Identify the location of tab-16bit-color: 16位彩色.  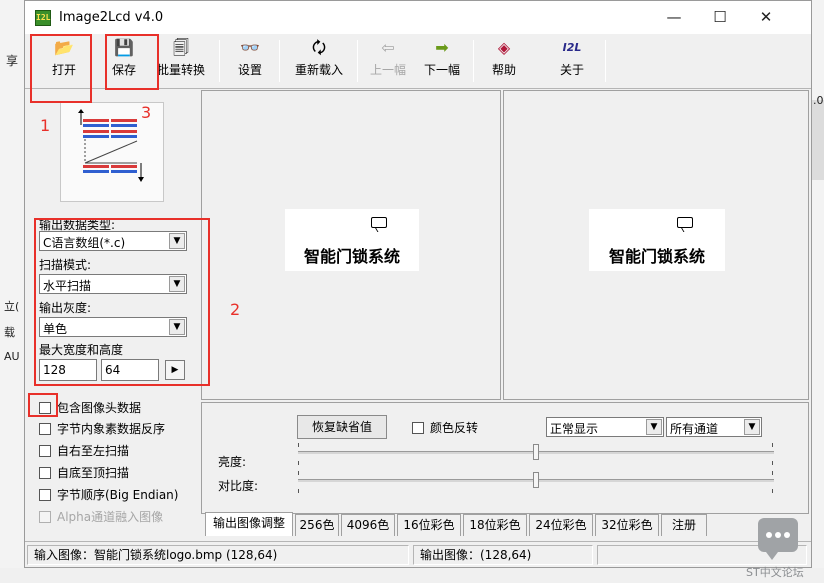
(429, 525).